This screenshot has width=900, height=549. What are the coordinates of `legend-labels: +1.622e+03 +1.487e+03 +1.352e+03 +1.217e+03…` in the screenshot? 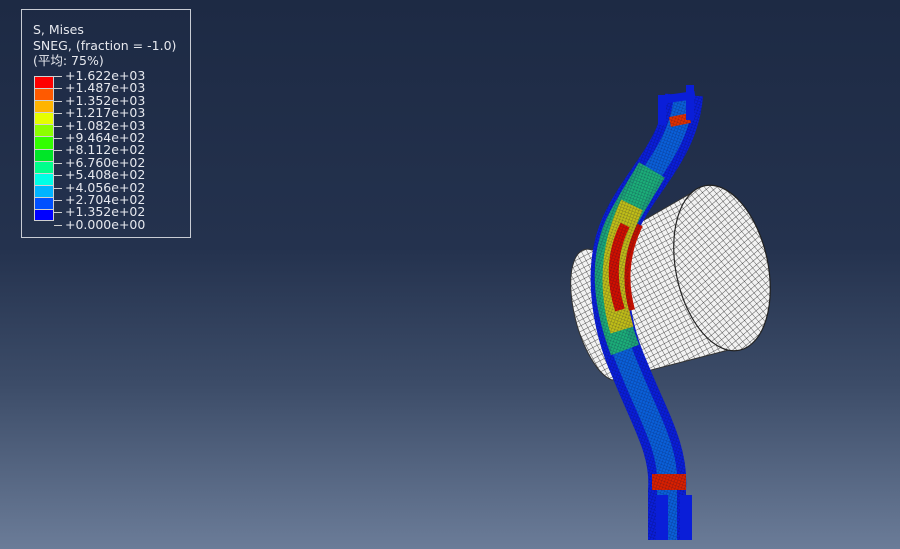 It's located at (99, 150).